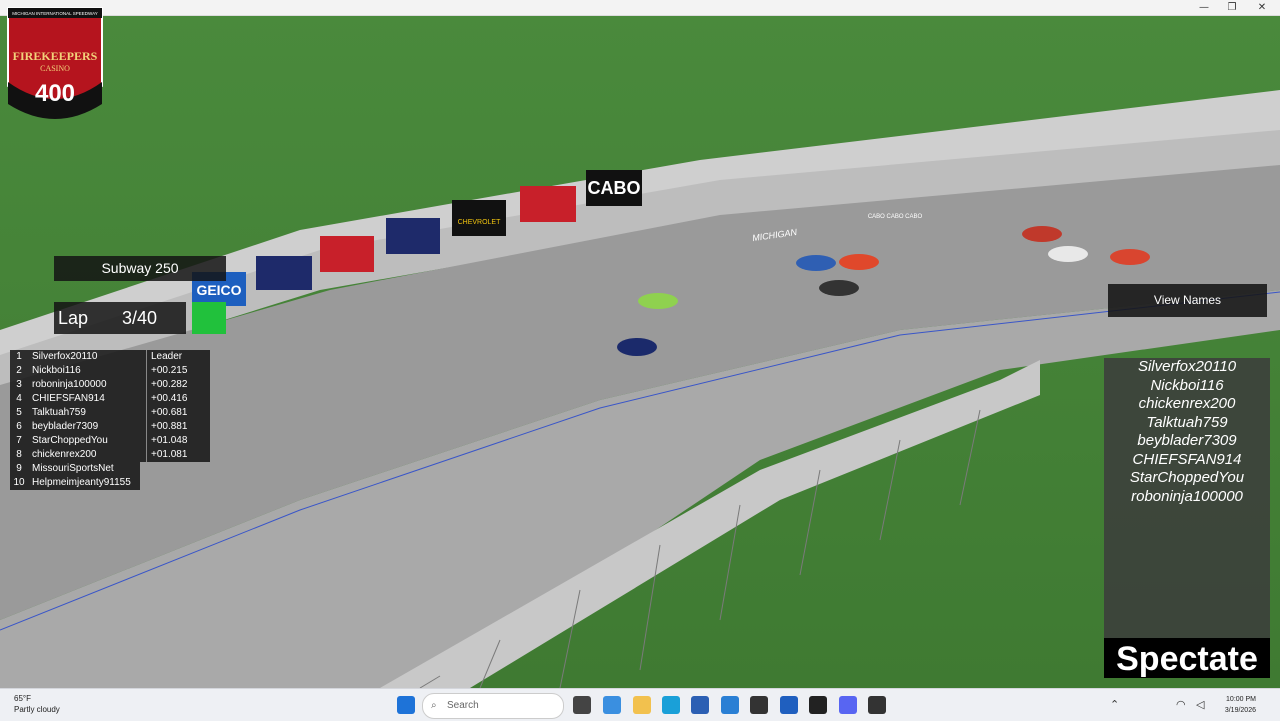 The image size is (1280, 721). I want to click on leaderboard-driver-name: CHIEFSFAN914, so click(68, 398).